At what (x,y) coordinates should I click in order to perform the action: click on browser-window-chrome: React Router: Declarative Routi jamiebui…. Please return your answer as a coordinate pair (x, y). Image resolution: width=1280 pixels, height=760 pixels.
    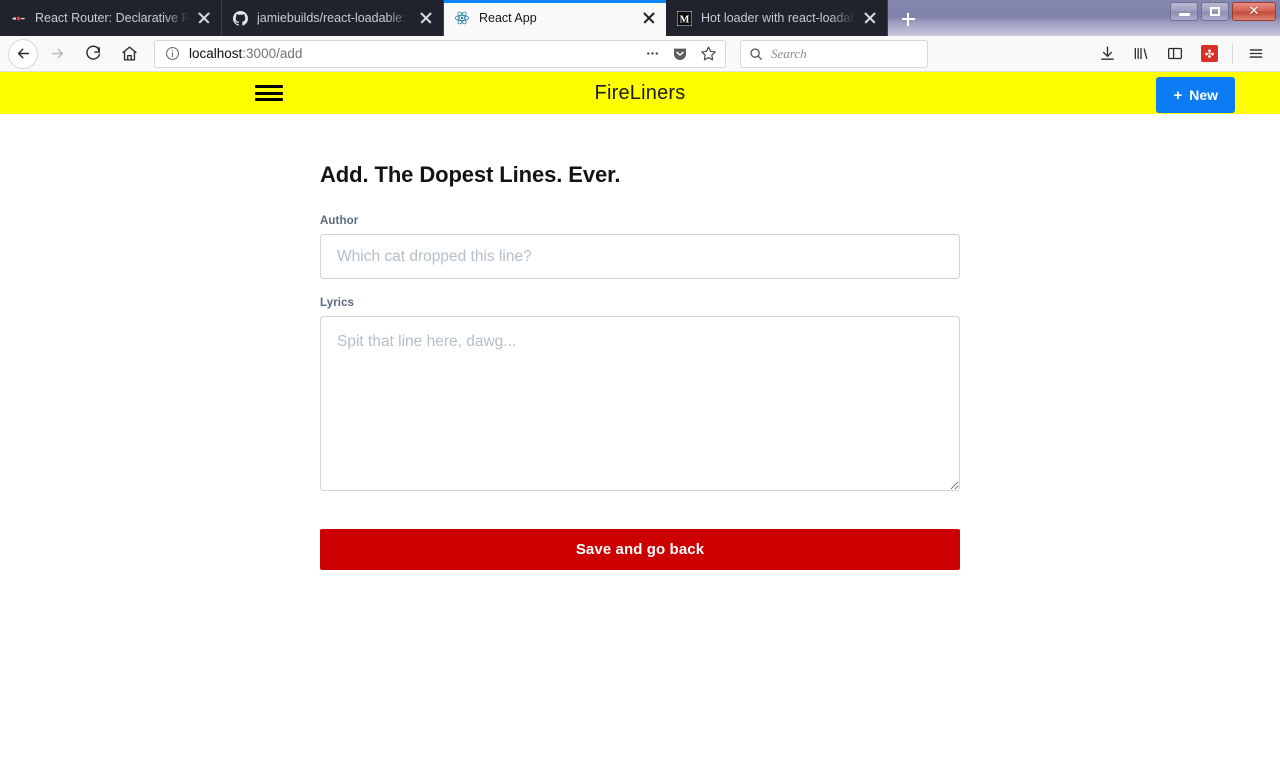
    Looking at the image, I should click on (640, 18).